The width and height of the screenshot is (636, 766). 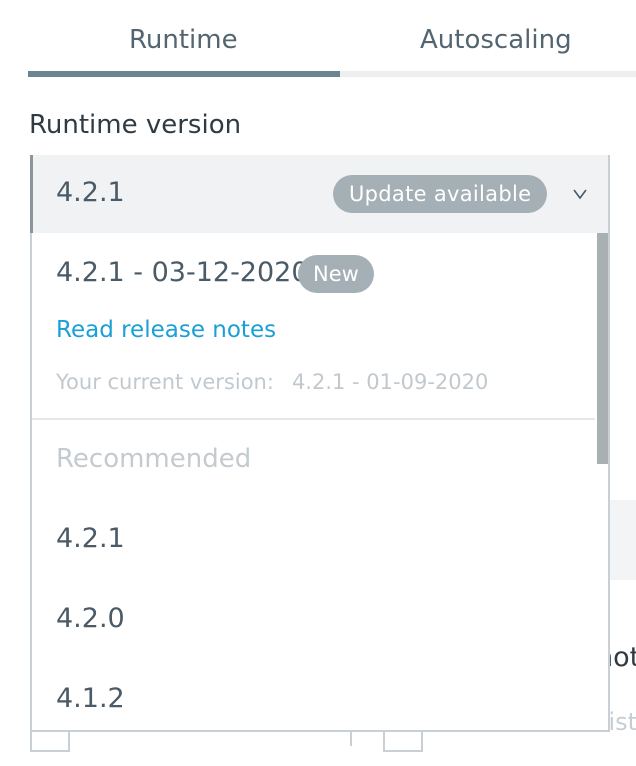 What do you see at coordinates (320, 194) in the screenshot?
I see `runtime-version-select: 4.2.1 Update available` at bounding box center [320, 194].